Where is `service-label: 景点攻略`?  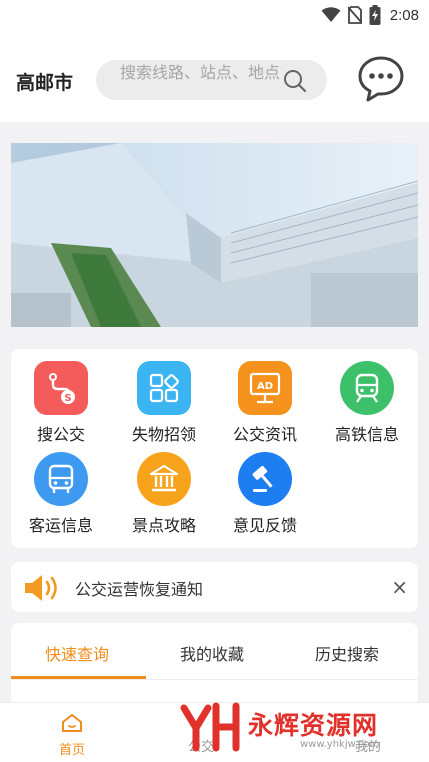 service-label: 景点攻略 is located at coordinates (163, 525).